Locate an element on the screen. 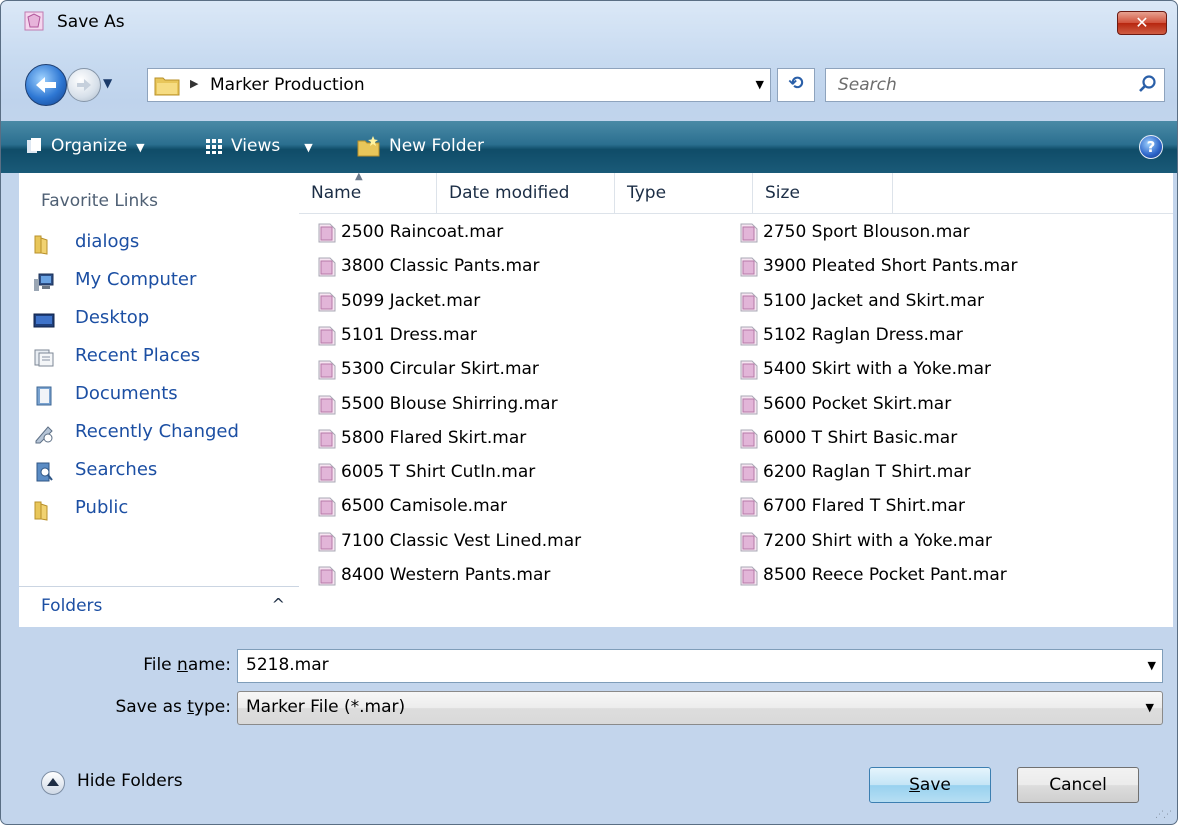  sidebar-item-label: Recent Places is located at coordinates (138, 355).